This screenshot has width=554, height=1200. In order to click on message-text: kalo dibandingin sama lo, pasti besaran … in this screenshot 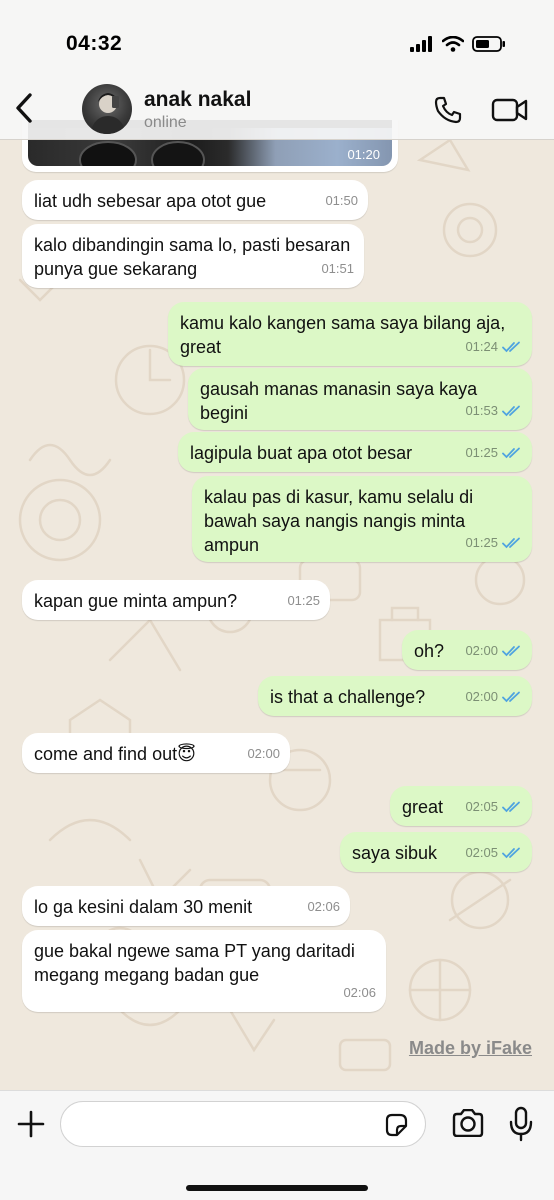, I will do `click(192, 257)`.